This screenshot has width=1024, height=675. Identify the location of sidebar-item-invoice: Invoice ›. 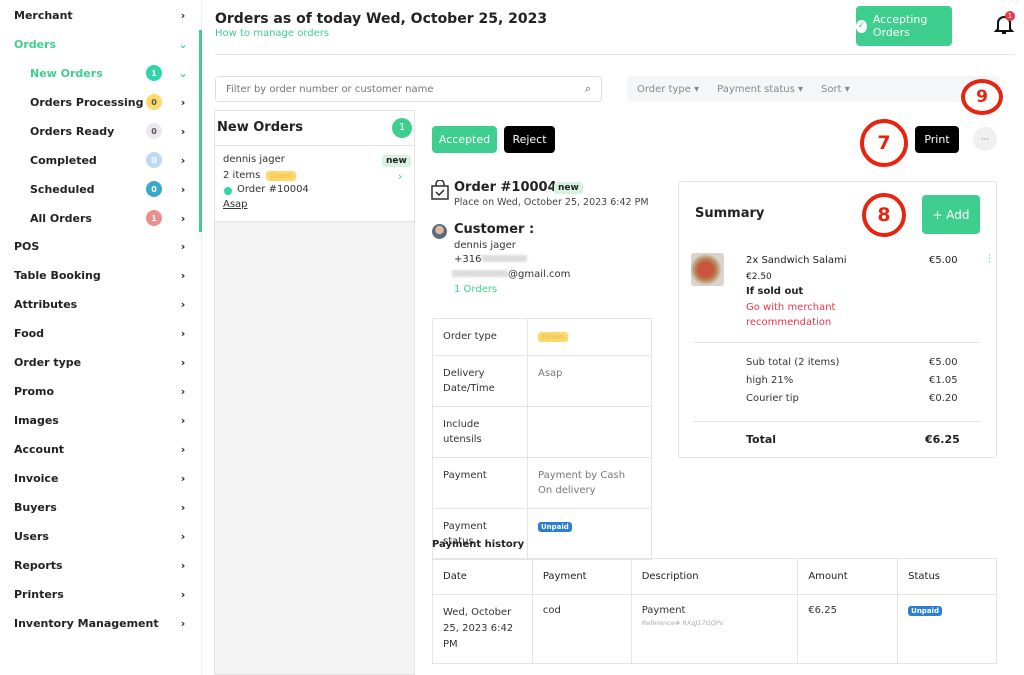
(102, 478).